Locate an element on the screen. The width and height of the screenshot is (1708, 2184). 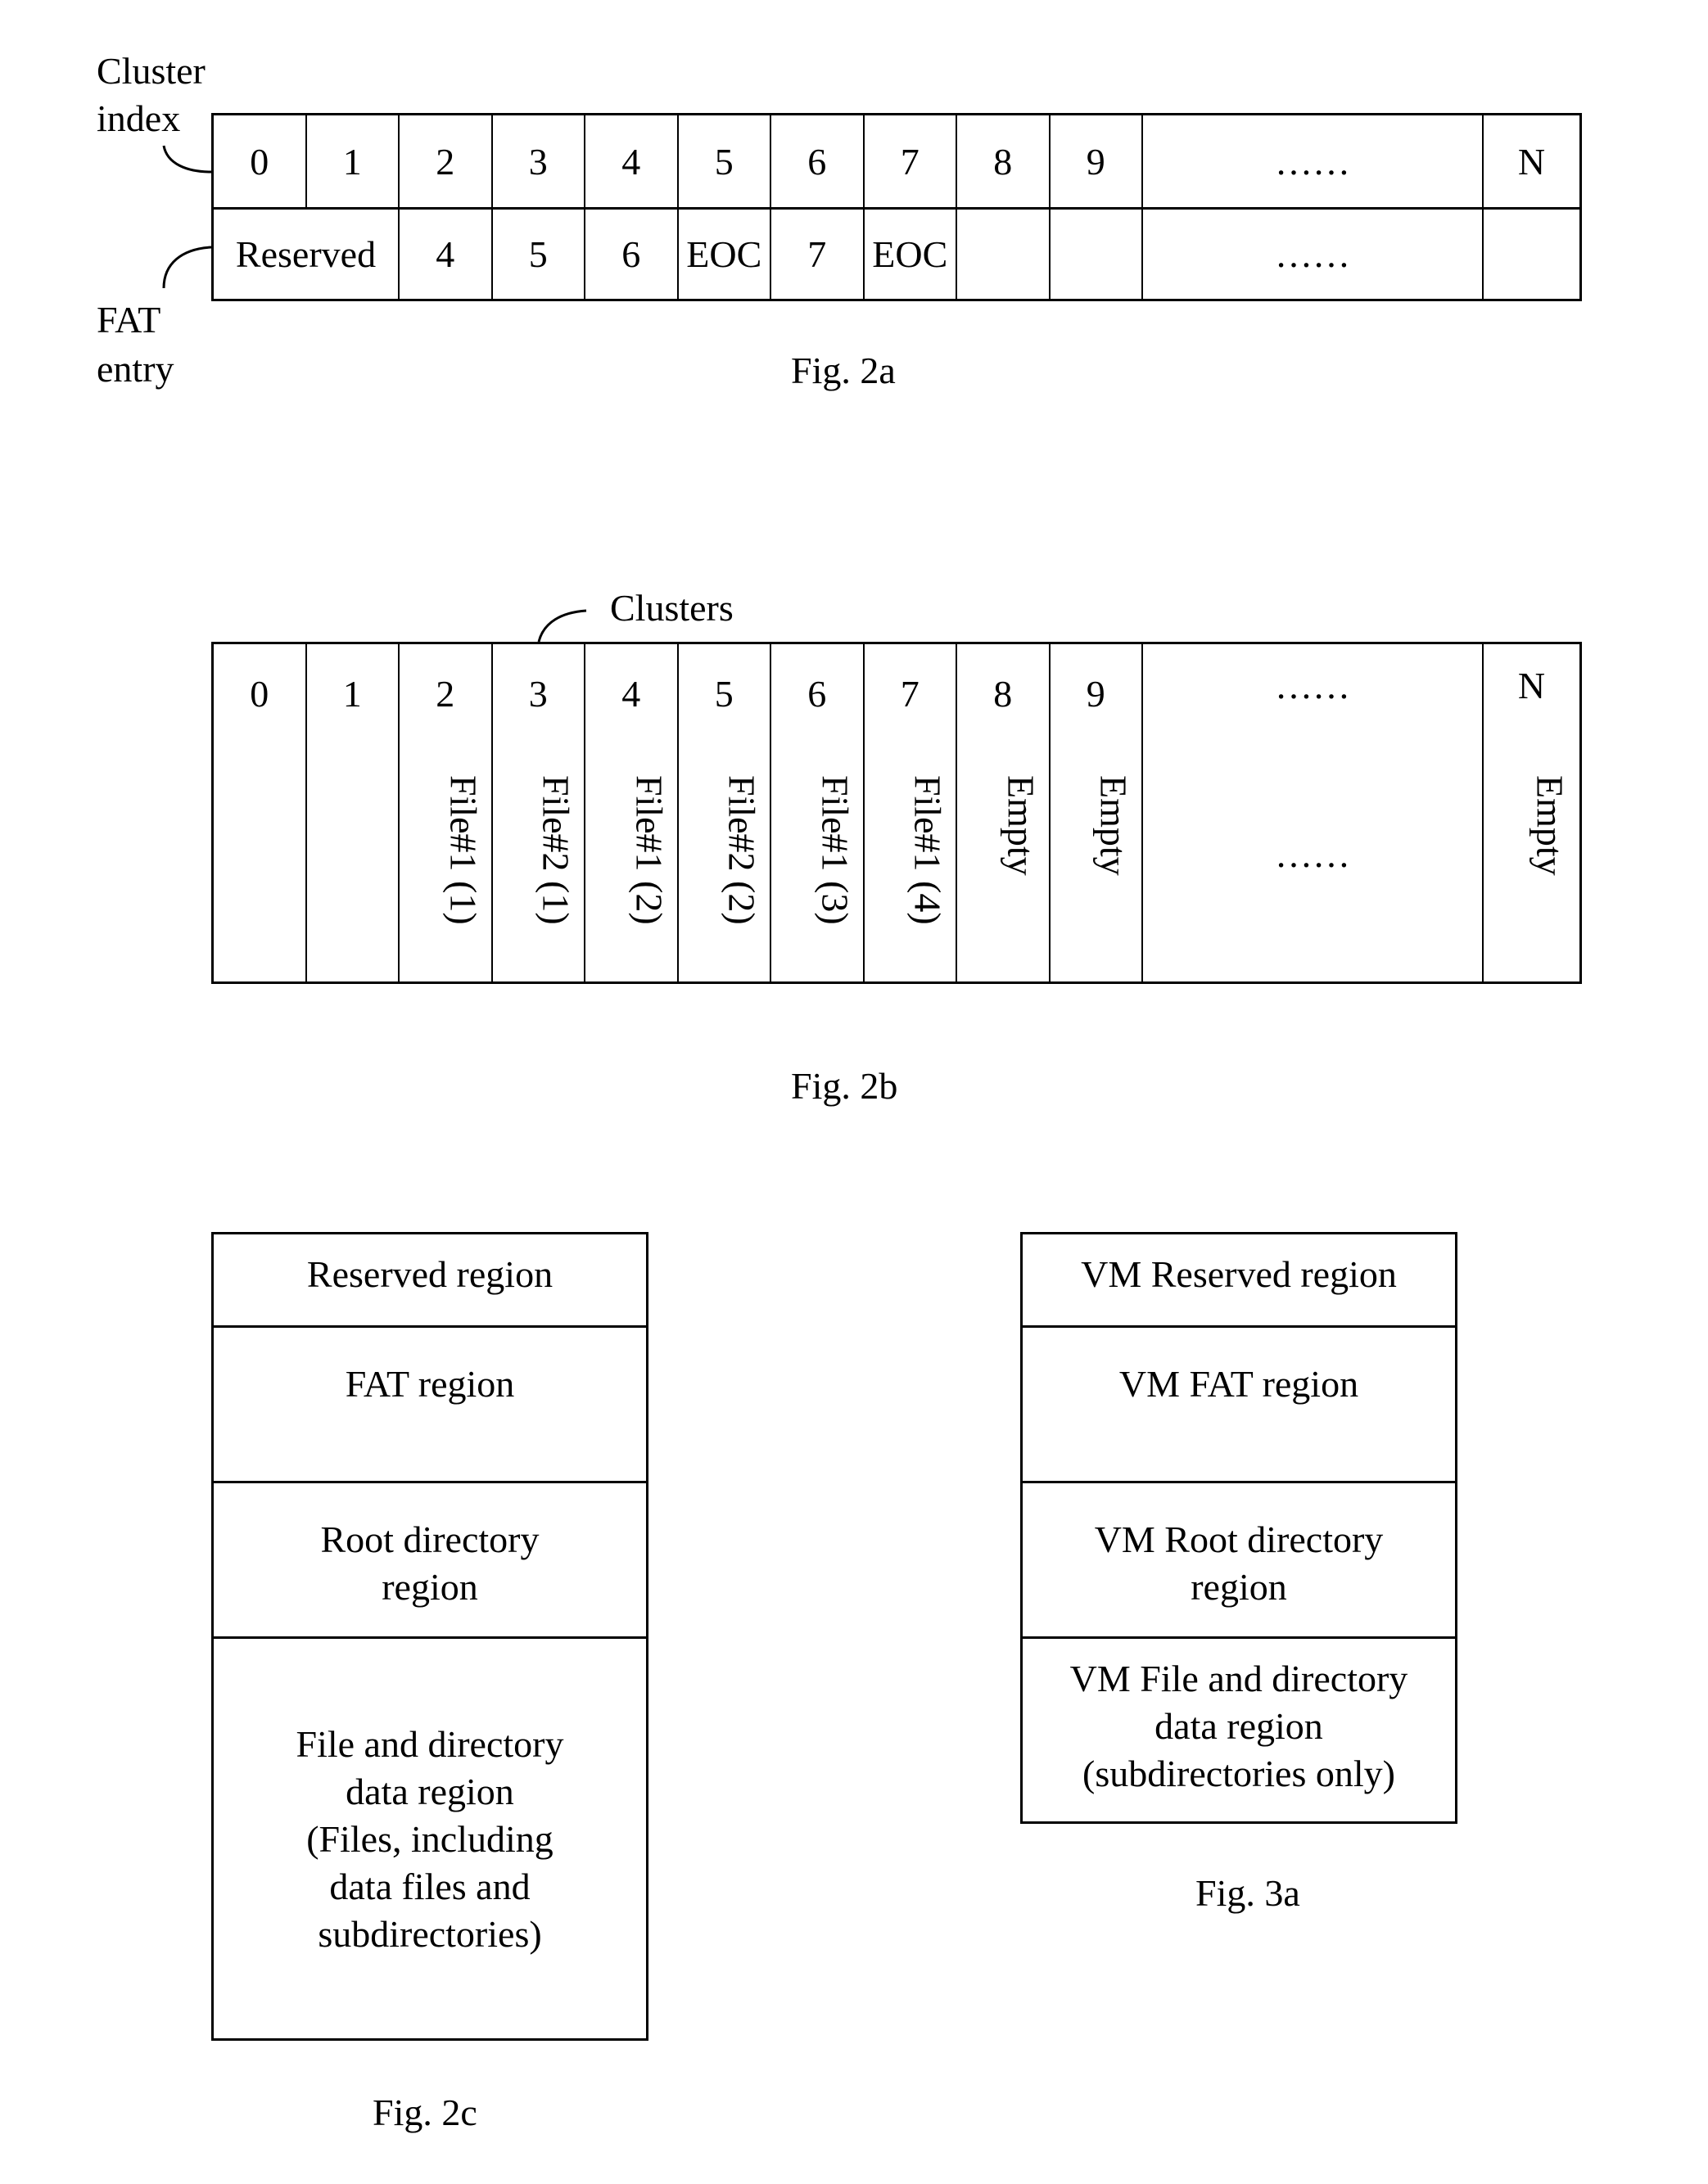
region-label-line: VM Root directory is located at coordinates (1239, 1539).